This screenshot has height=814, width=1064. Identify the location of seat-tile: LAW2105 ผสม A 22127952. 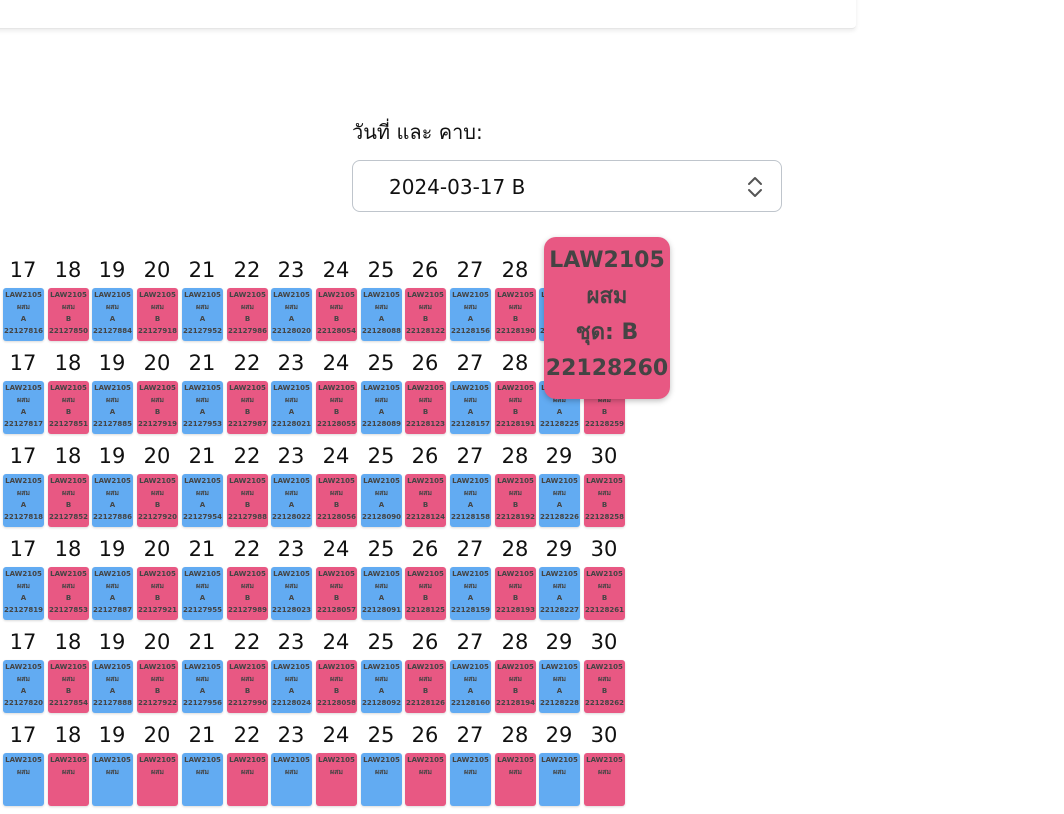
(202, 314).